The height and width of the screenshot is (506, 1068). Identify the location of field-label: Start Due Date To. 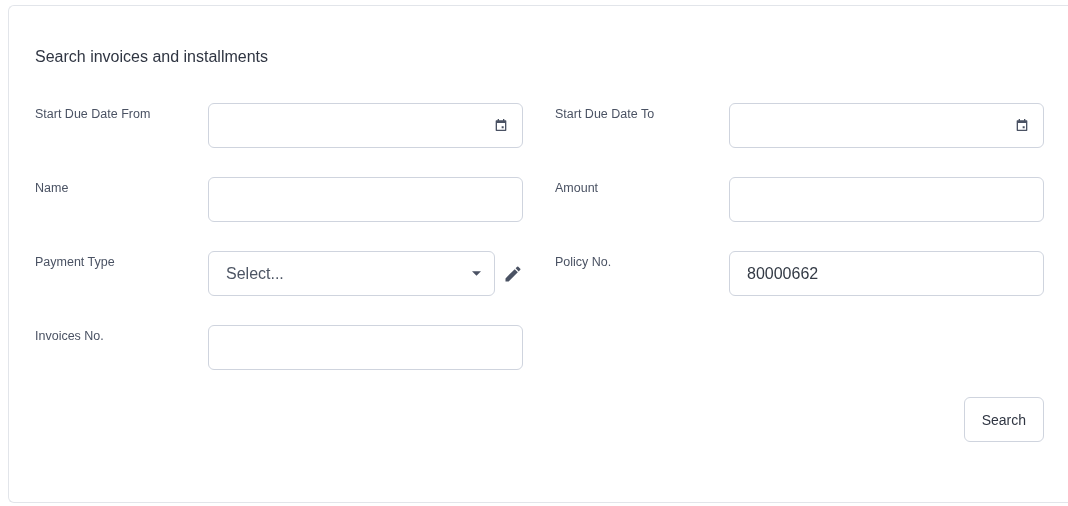
(605, 114).